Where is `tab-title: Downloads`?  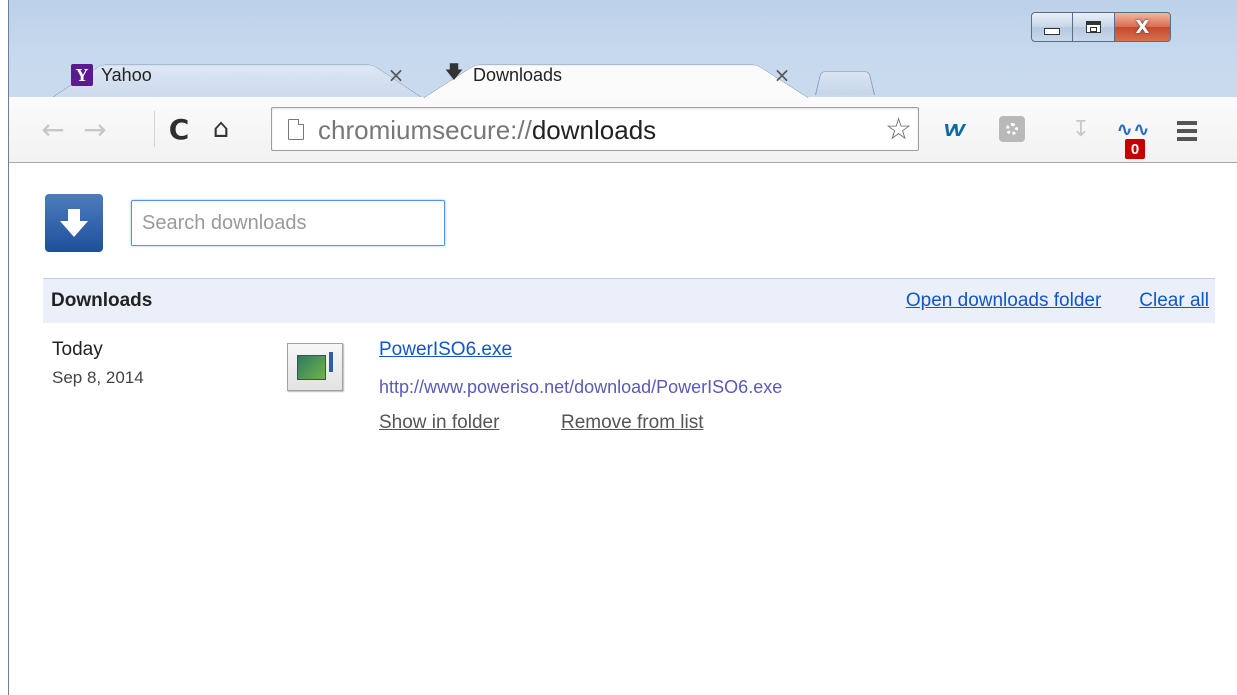
tab-title: Downloads is located at coordinates (518, 74).